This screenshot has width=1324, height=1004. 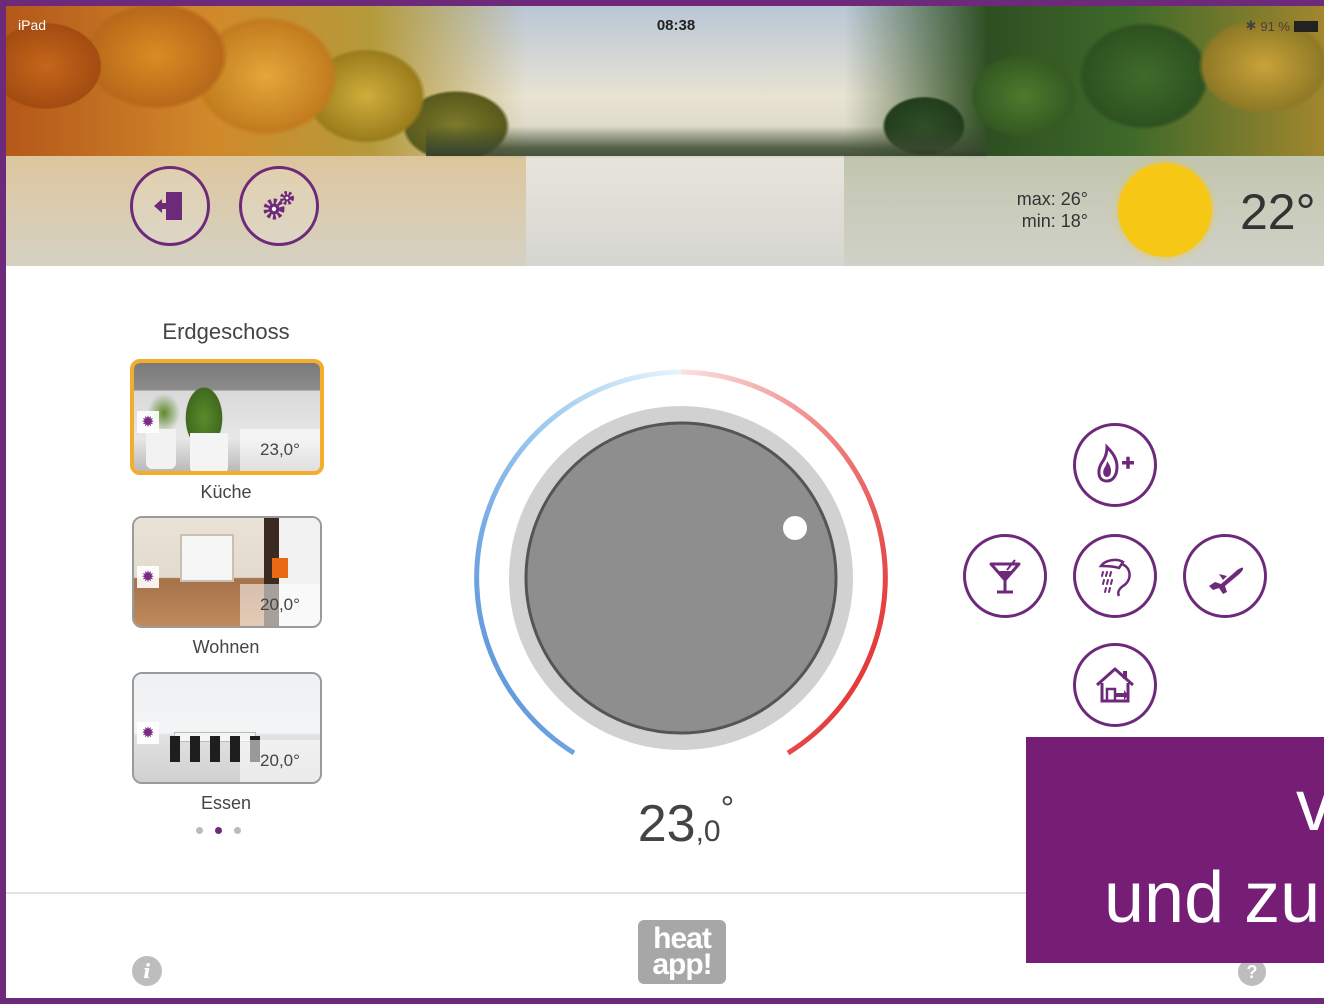 I want to click on setpoint-degree: °, so click(x=727, y=809).